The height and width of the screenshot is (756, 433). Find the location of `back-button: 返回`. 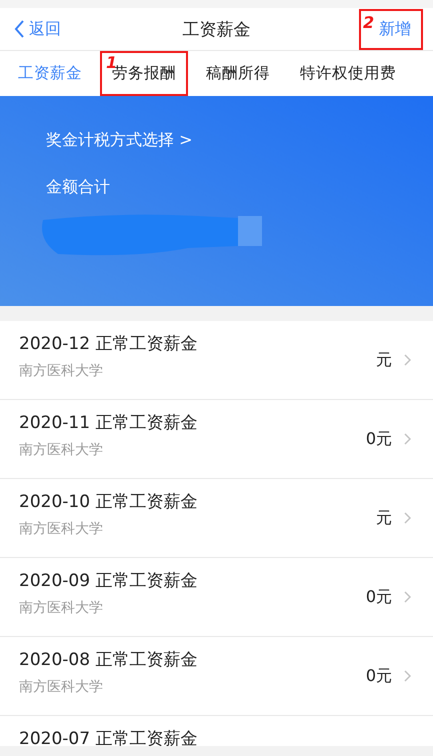

back-button: 返回 is located at coordinates (37, 29).